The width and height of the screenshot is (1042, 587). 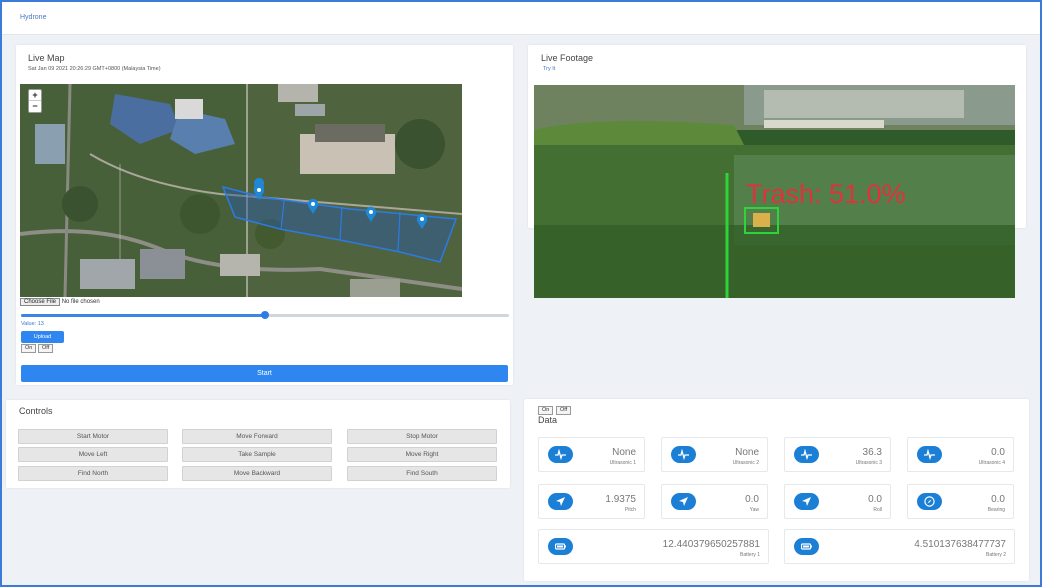 I want to click on slider-thumb, so click(x=265, y=315).